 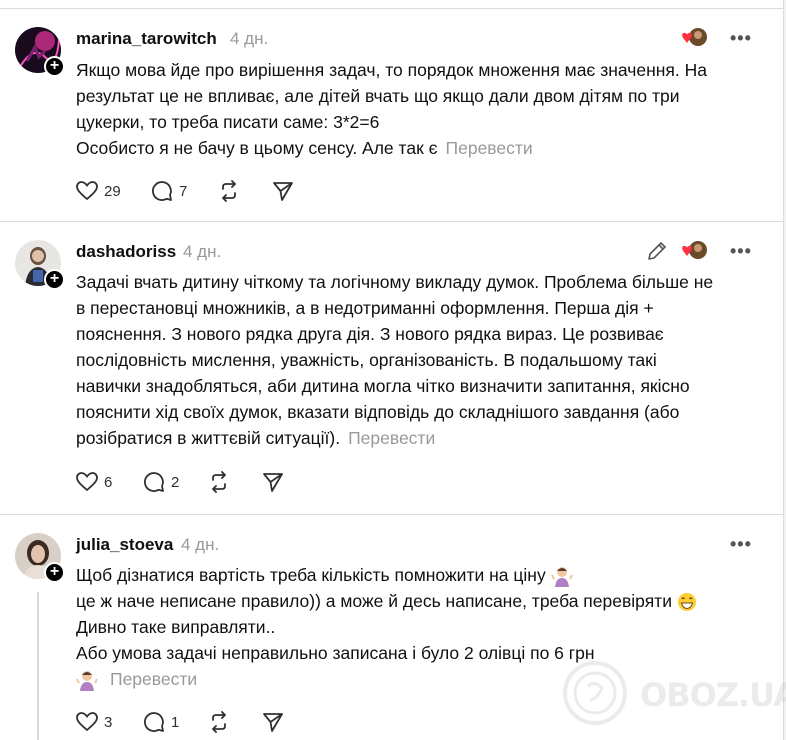 I want to click on reply-count: 2, so click(x=175, y=482).